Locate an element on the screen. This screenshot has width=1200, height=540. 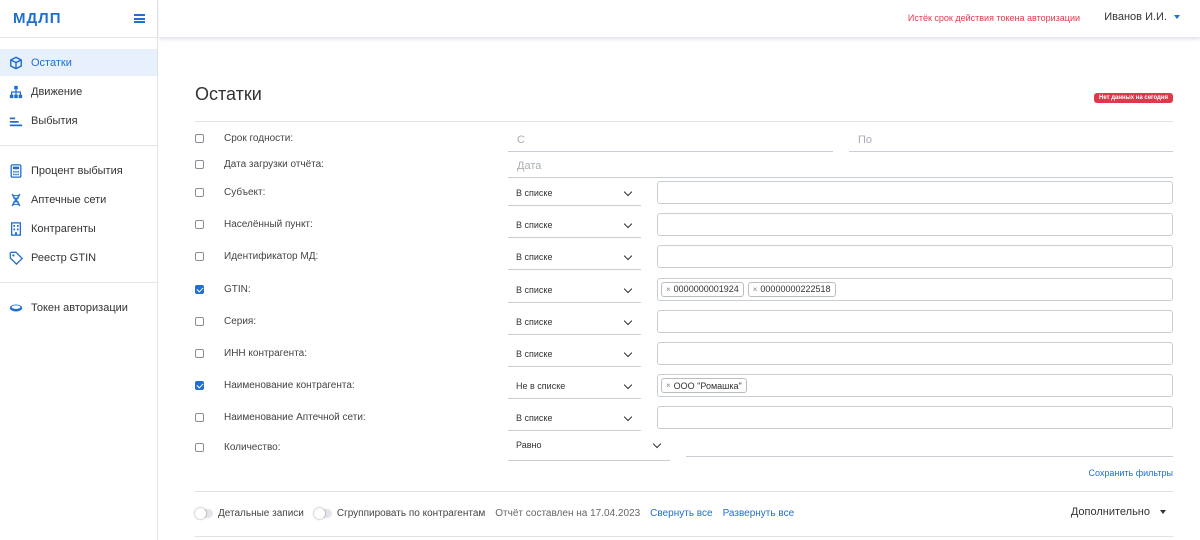
sidebar-item: Токен авторизации is located at coordinates (78, 307).